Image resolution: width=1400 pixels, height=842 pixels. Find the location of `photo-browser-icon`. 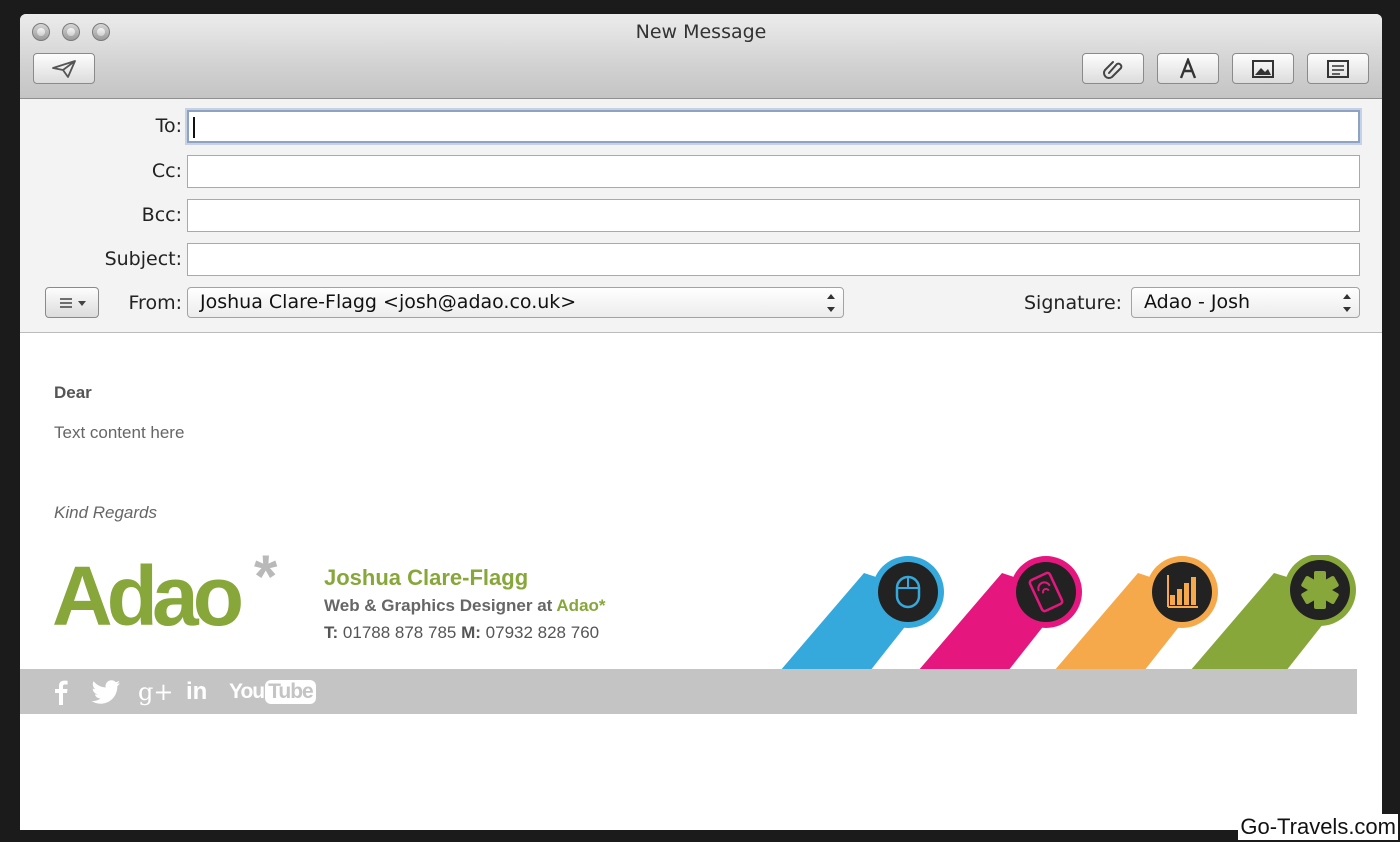

photo-browser-icon is located at coordinates (1263, 68).